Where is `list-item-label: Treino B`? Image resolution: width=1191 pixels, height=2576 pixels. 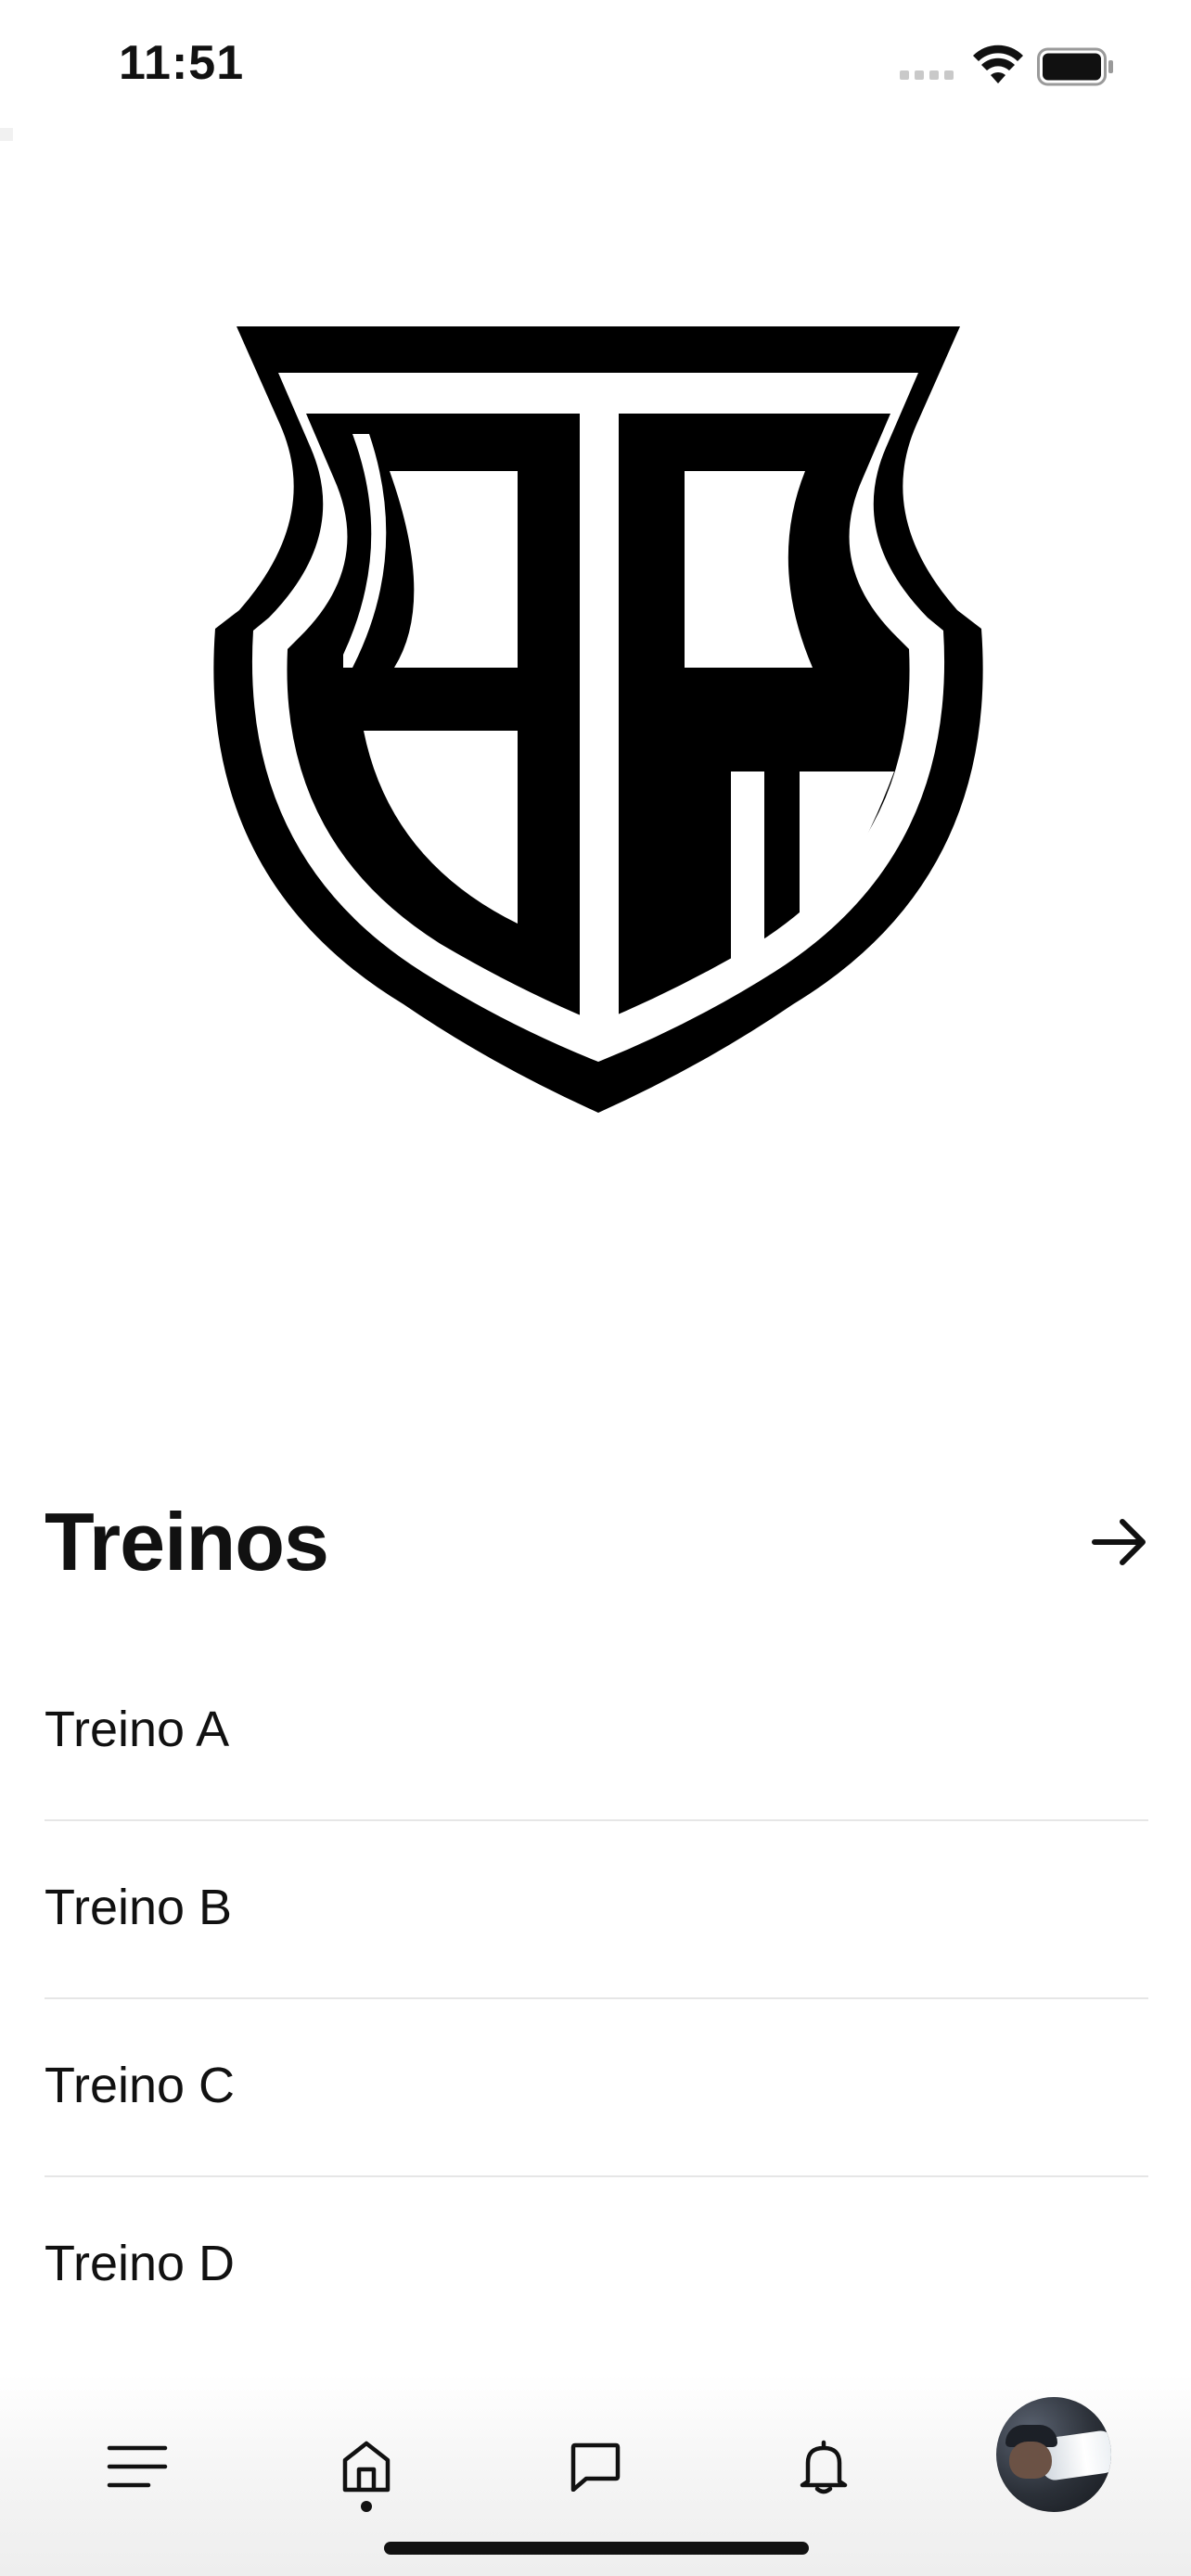 list-item-label: Treino B is located at coordinates (139, 1908).